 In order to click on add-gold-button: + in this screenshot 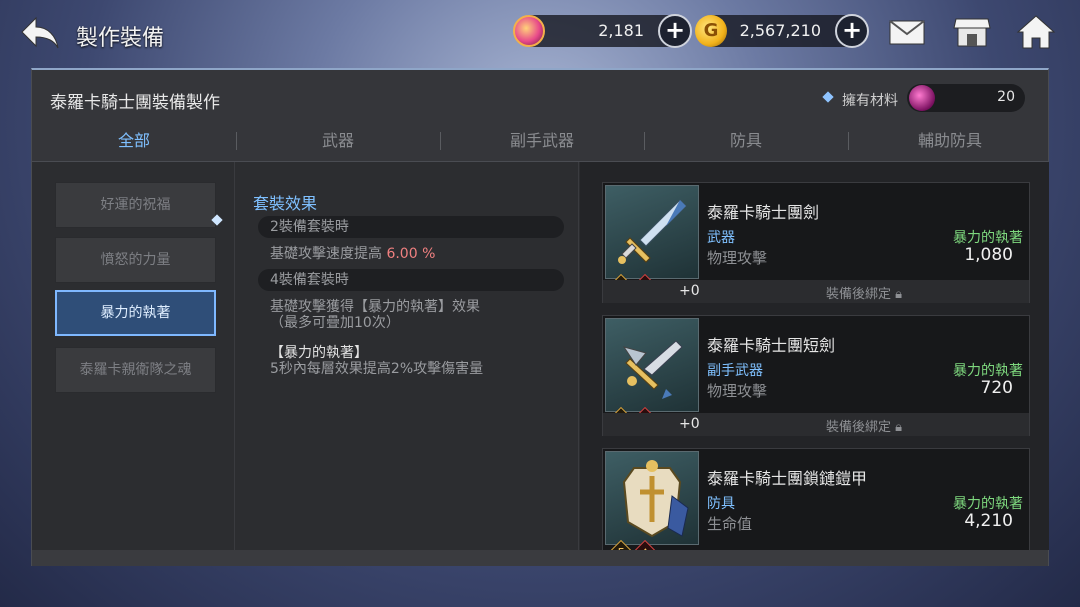, I will do `click(852, 31)`.